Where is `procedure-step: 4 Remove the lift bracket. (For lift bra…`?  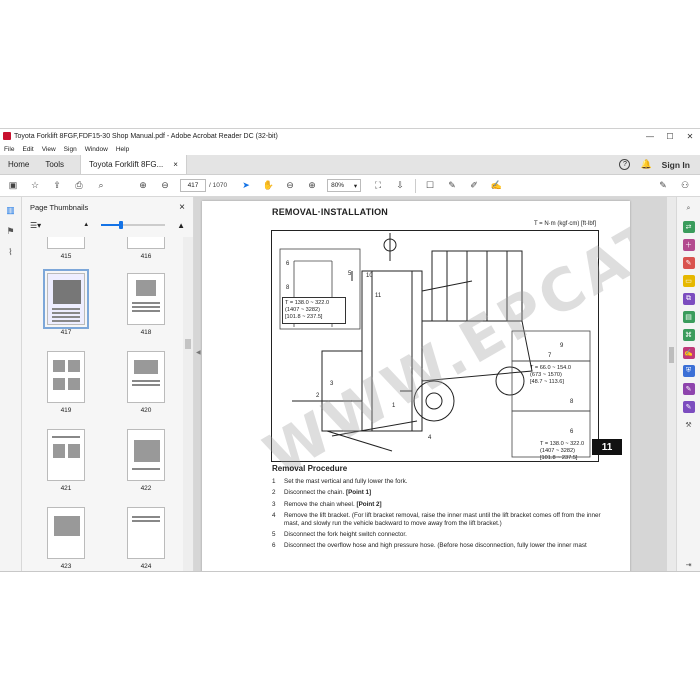 procedure-step: 4 Remove the lift bracket. (For lift bra… is located at coordinates (437, 520).